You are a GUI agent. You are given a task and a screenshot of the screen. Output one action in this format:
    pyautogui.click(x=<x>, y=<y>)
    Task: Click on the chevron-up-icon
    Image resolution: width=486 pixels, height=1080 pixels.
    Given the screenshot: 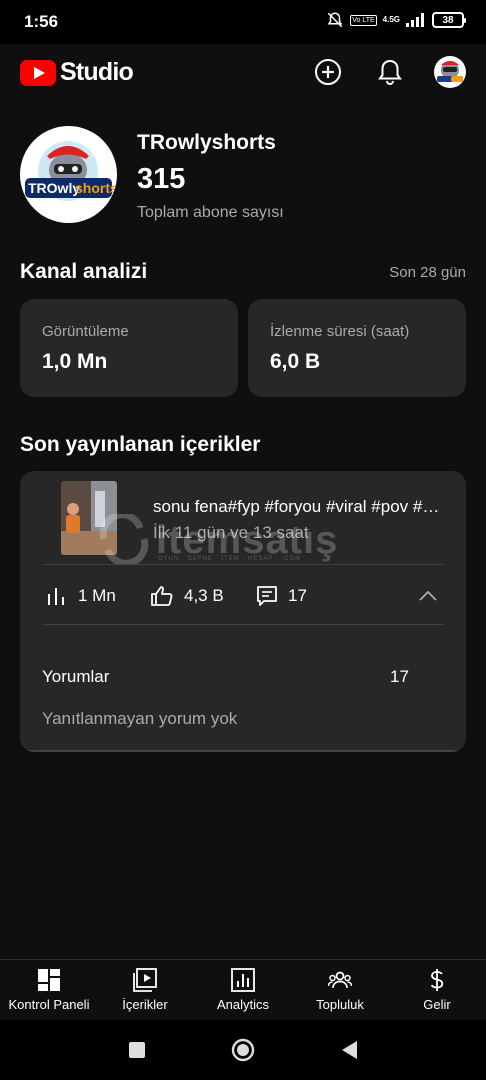 What is the action you would take?
    pyautogui.click(x=428, y=595)
    